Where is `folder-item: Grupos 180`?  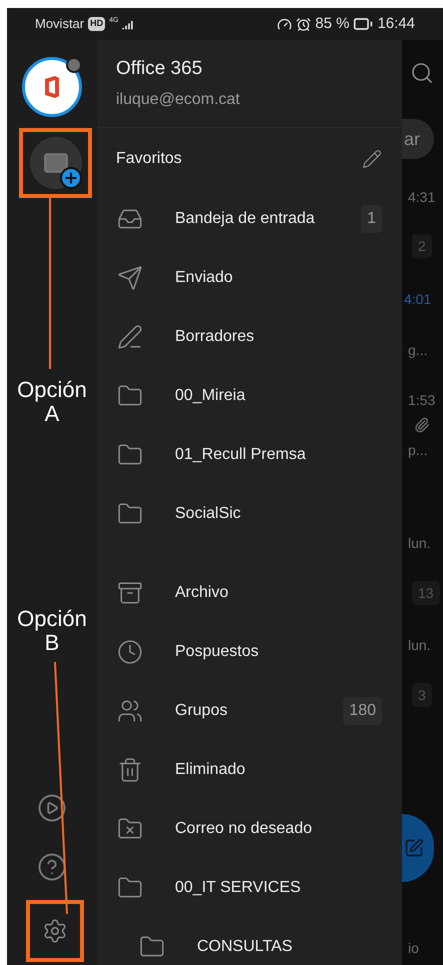 folder-item: Grupos 180 is located at coordinates (249, 710).